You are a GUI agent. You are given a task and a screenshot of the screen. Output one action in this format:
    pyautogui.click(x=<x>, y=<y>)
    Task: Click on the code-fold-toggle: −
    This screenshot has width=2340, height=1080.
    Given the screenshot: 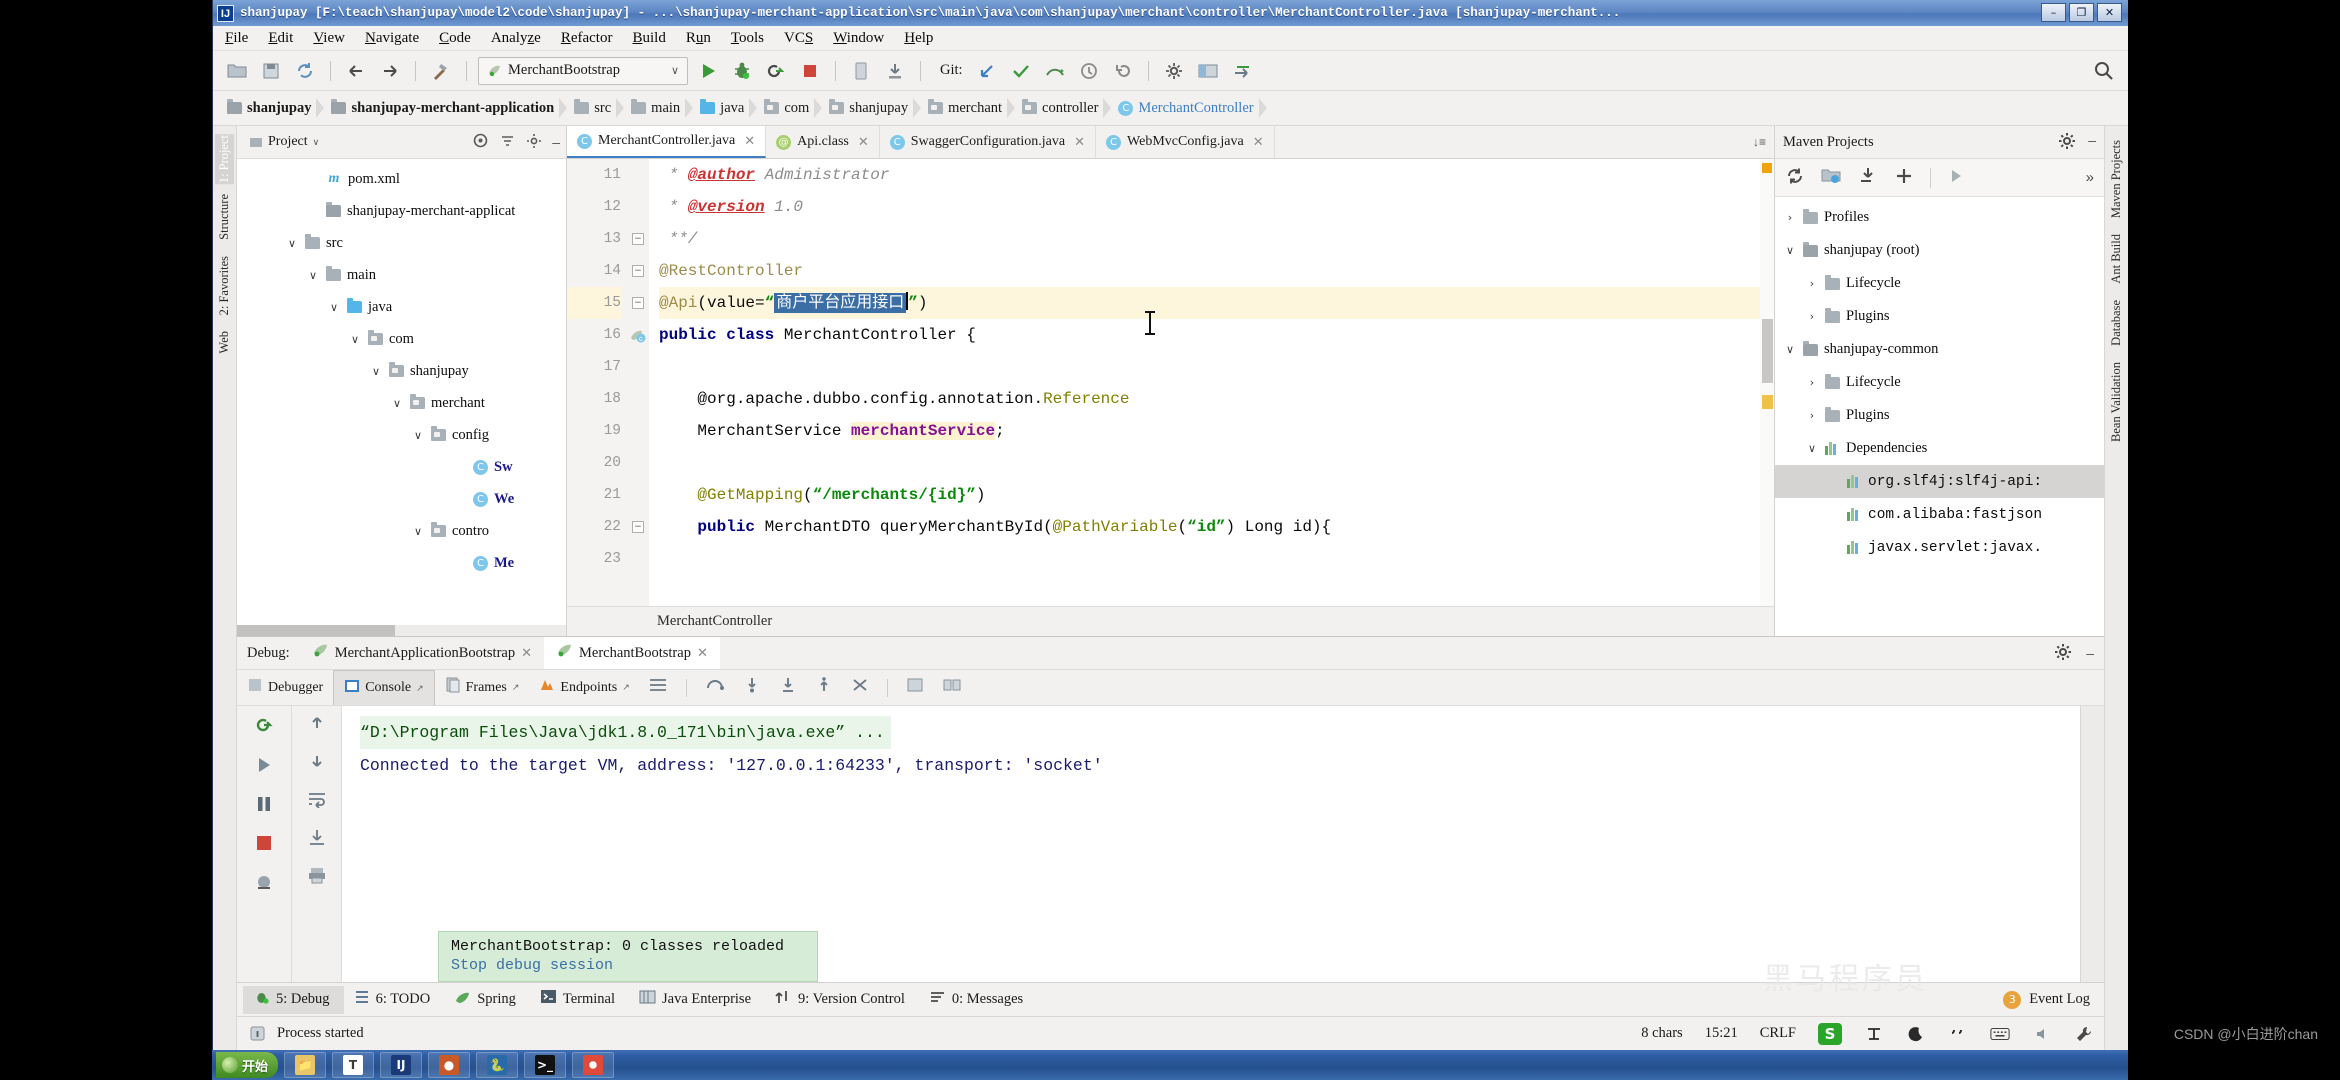 What is the action you would take?
    pyautogui.click(x=638, y=271)
    